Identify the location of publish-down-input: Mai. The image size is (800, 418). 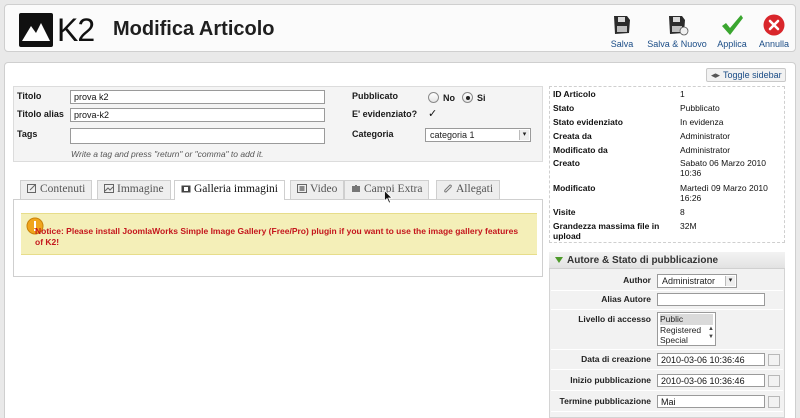
(711, 401).